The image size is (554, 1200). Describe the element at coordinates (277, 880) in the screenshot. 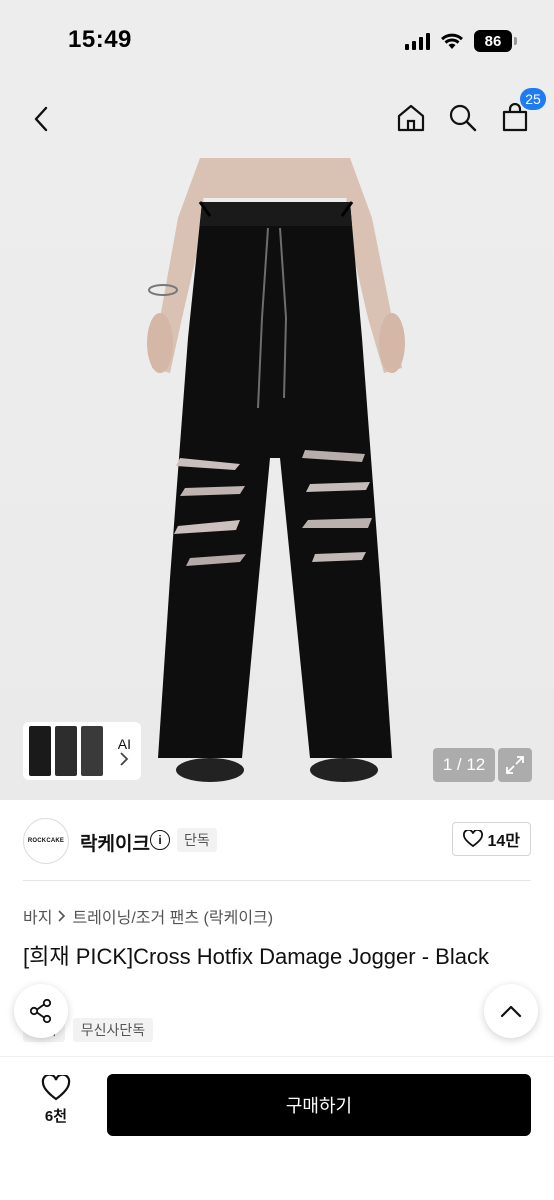

I see `divider` at that location.